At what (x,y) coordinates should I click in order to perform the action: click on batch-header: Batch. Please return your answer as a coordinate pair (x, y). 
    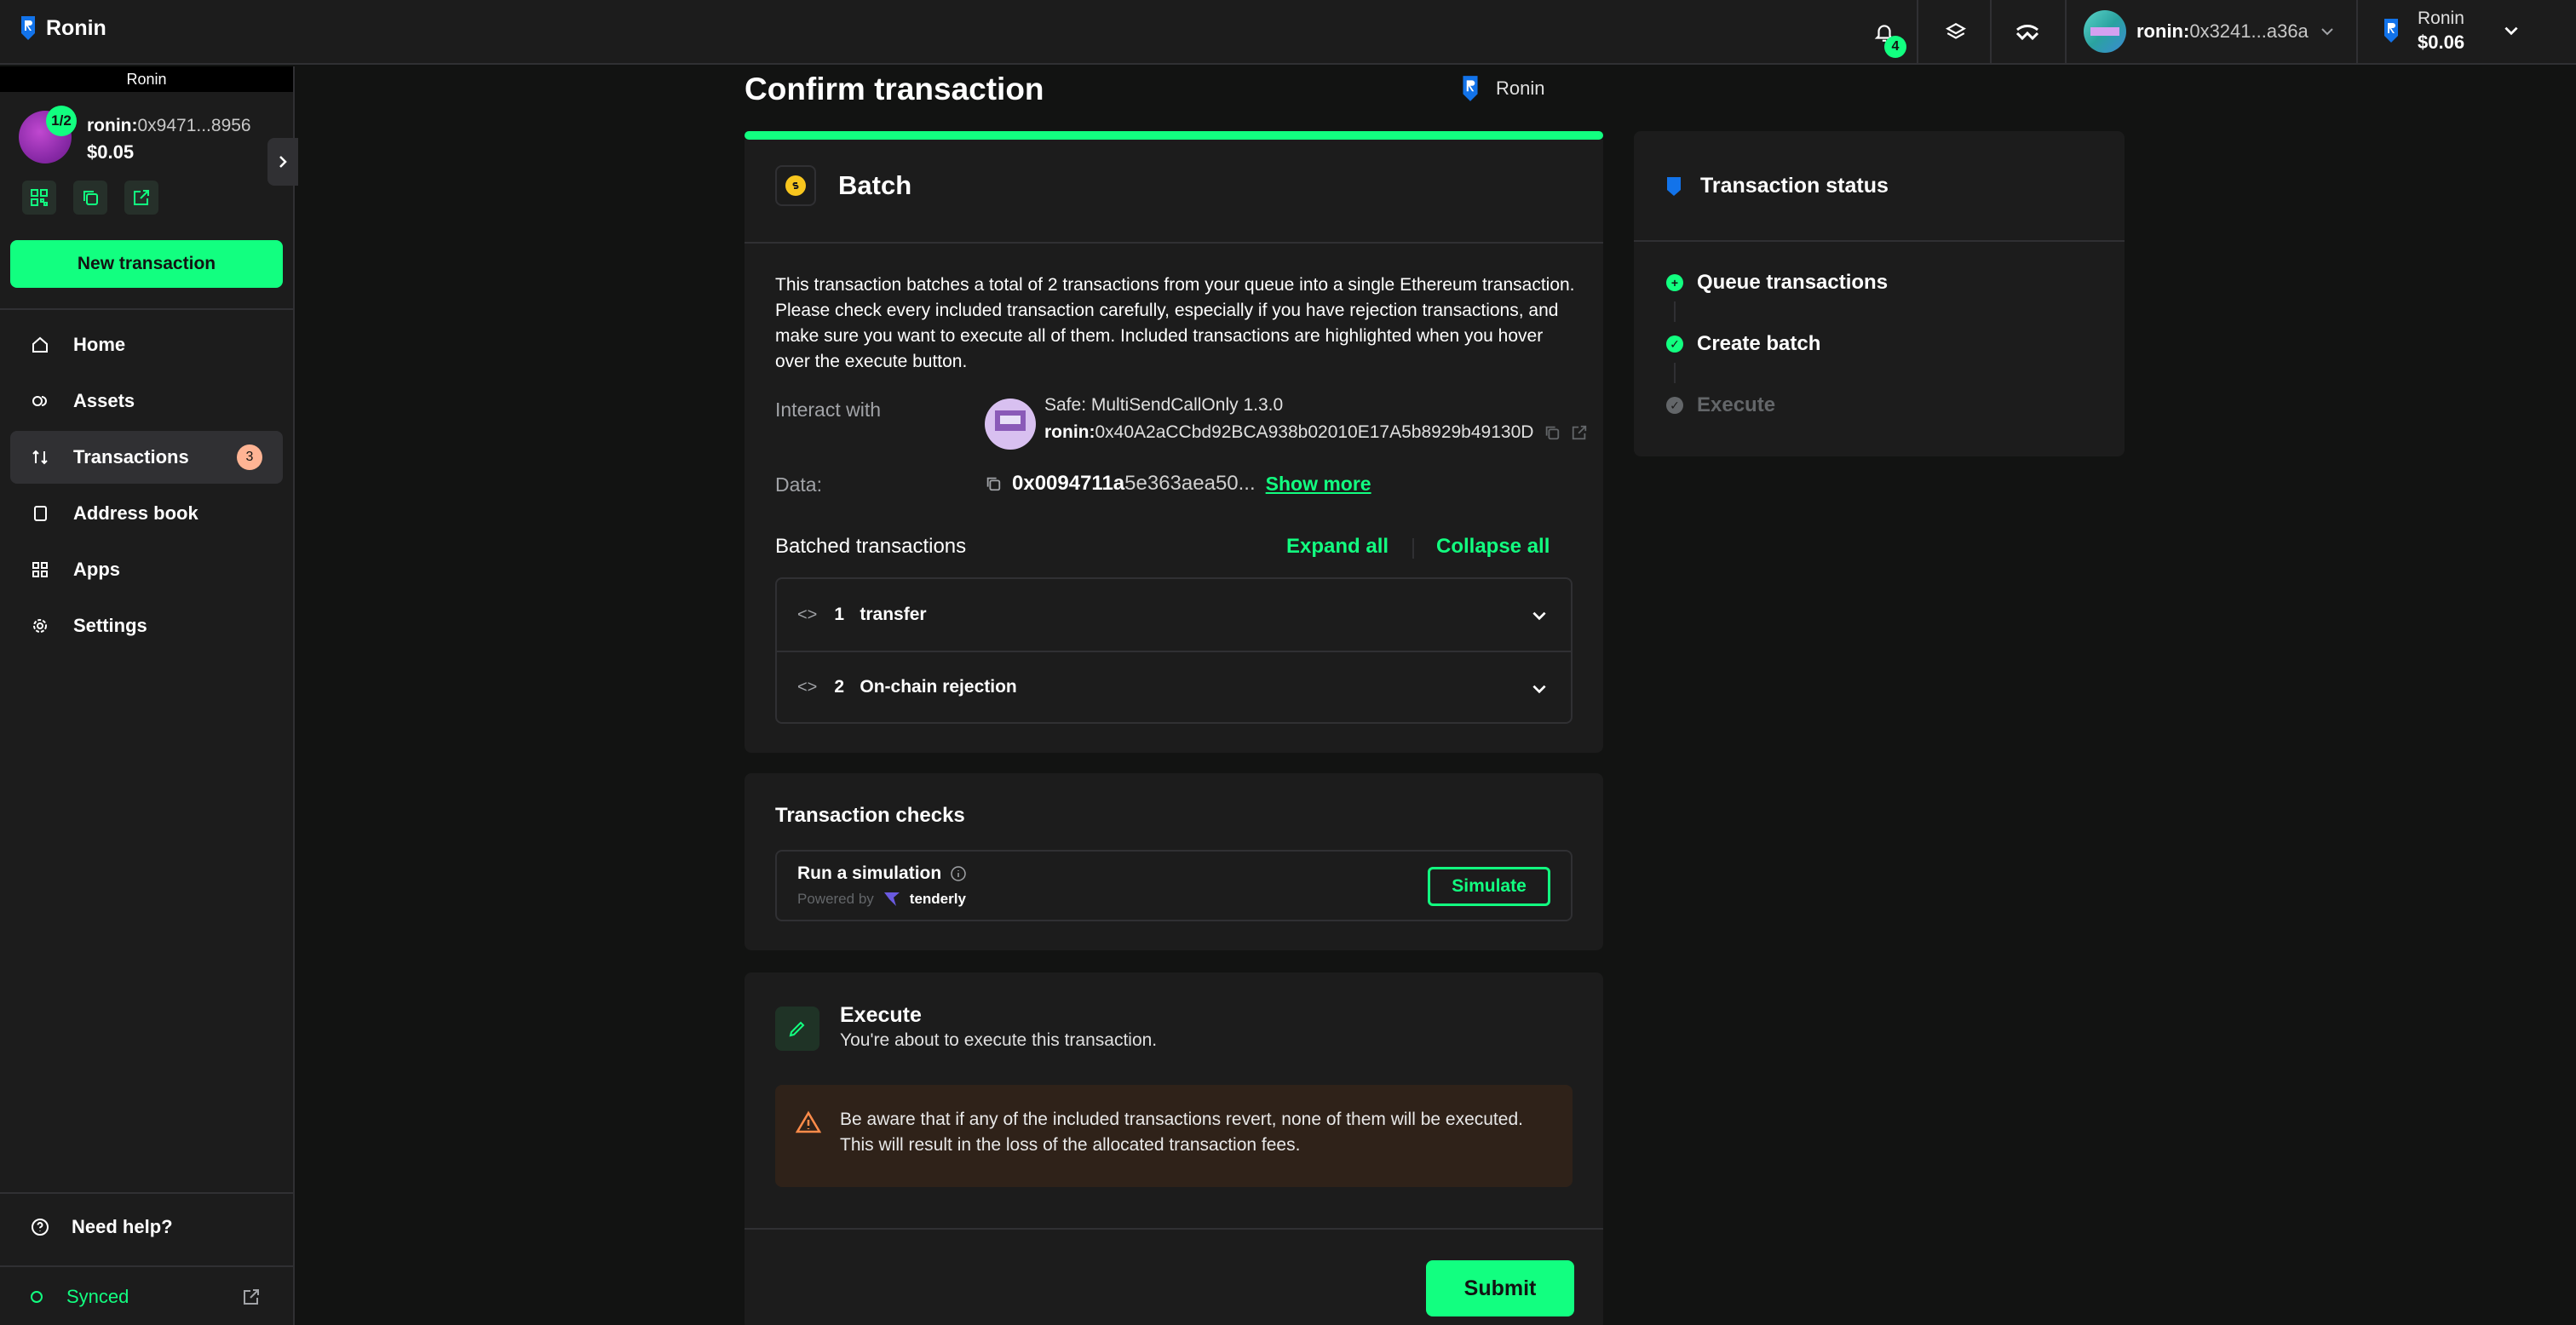
    Looking at the image, I should click on (843, 185).